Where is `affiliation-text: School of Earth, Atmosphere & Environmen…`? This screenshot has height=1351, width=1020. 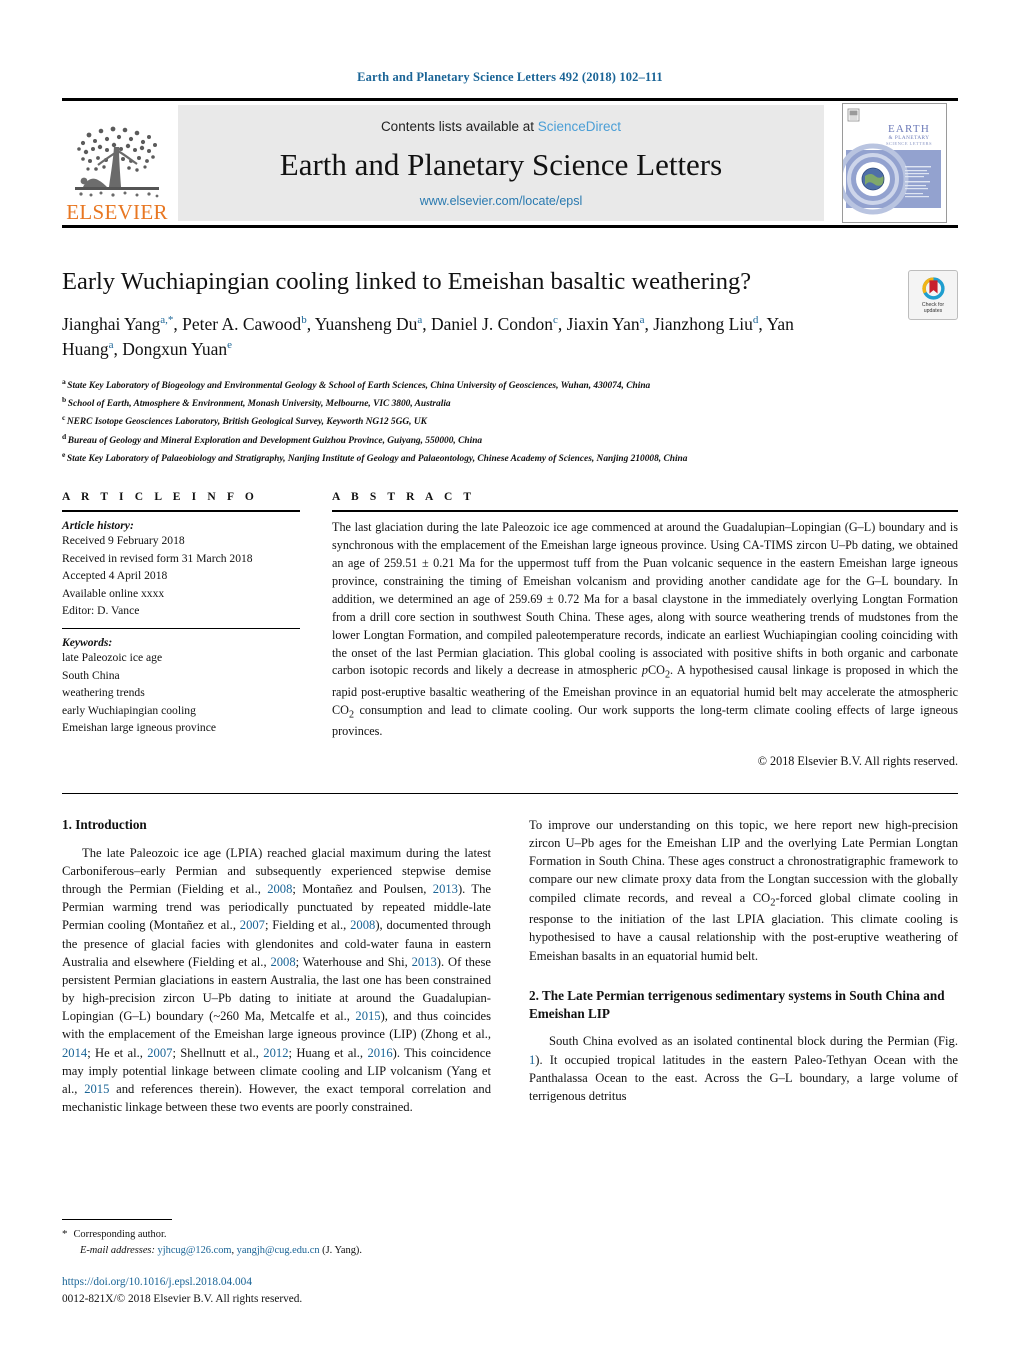 affiliation-text: School of Earth, Atmosphere & Environmen… is located at coordinates (259, 404).